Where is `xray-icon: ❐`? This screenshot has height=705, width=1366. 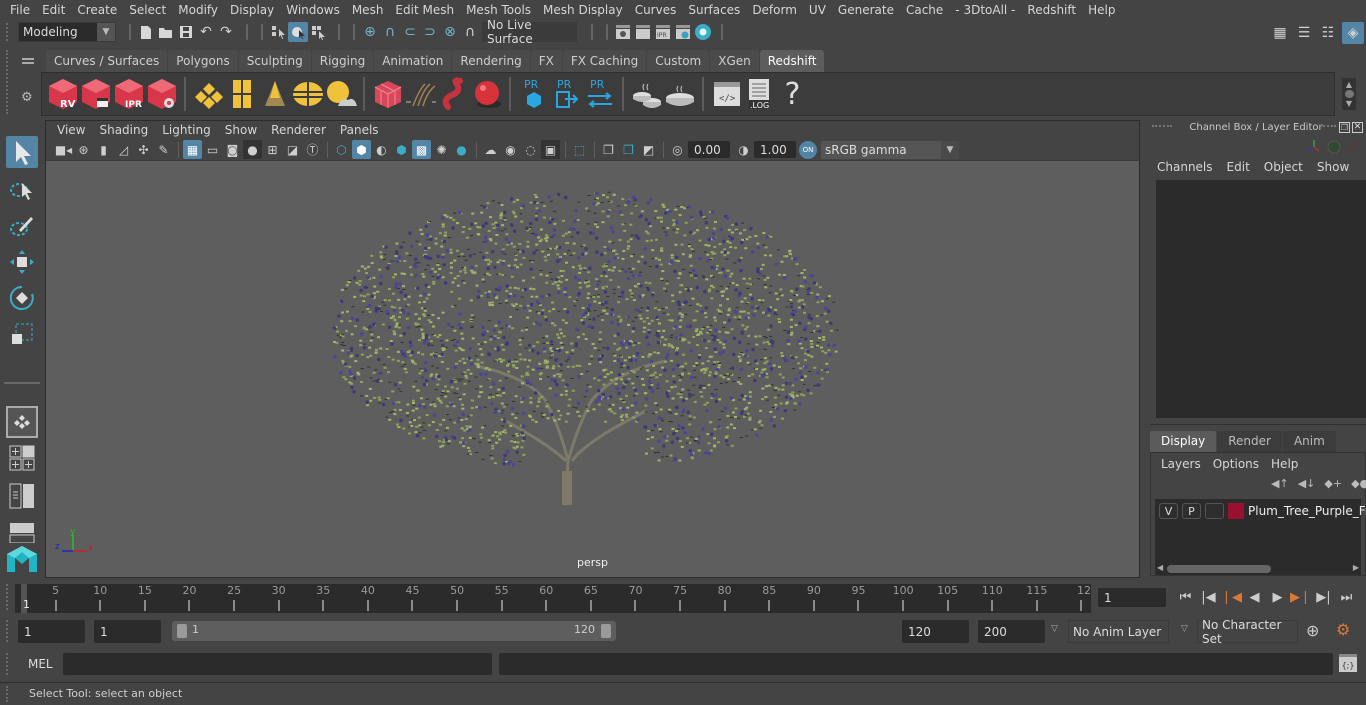
xray-icon: ❐ is located at coordinates (608, 149).